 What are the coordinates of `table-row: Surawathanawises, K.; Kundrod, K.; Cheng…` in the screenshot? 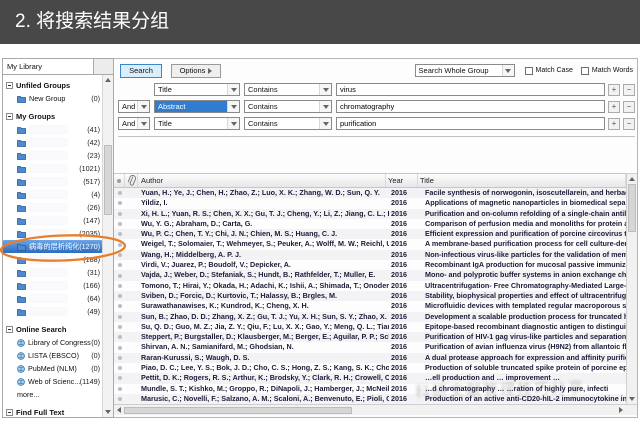 It's located at (370, 306).